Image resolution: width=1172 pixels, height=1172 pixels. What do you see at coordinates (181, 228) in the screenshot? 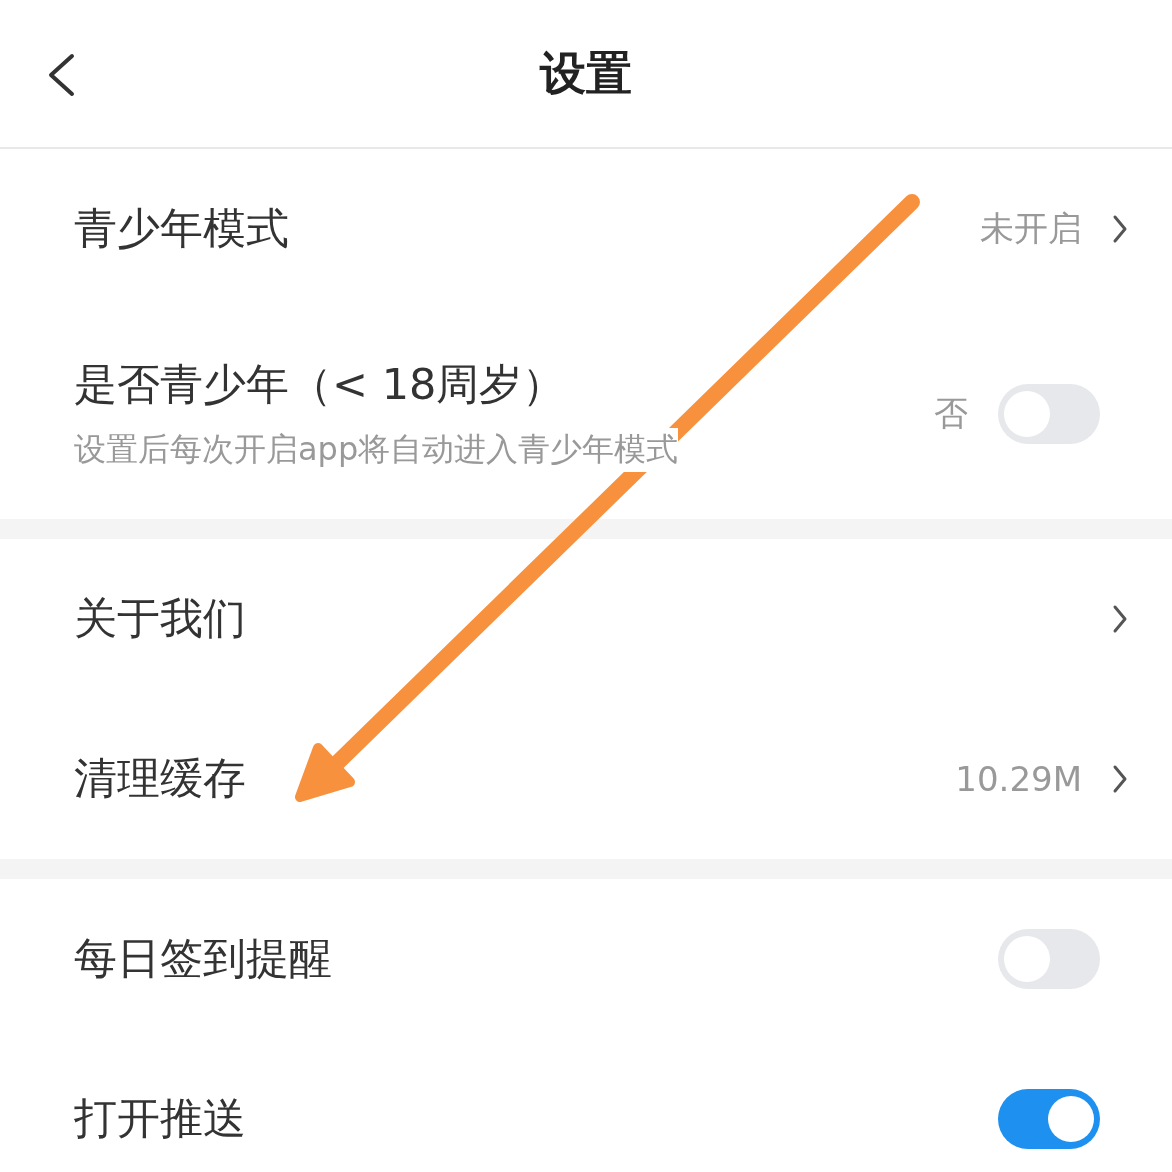
I see `setting-label: 青少年模式` at bounding box center [181, 228].